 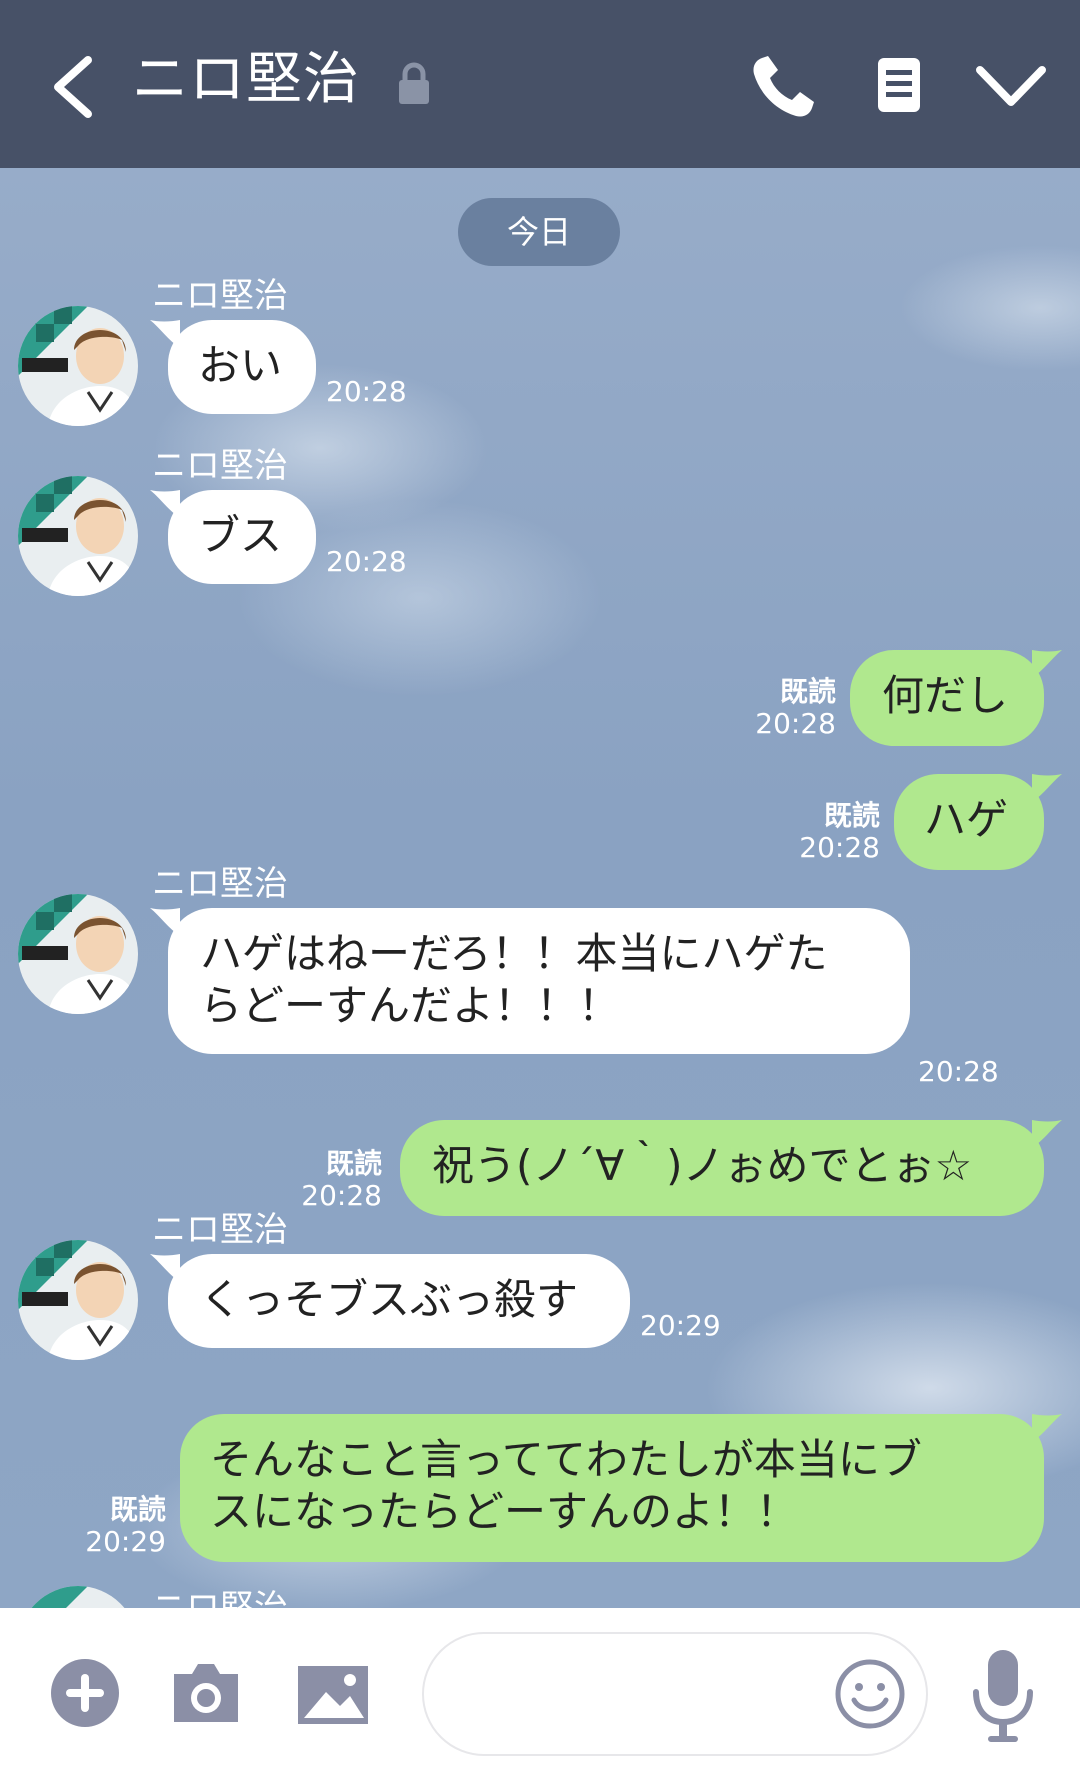 I want to click on date-separator: 今日, so click(x=539, y=232).